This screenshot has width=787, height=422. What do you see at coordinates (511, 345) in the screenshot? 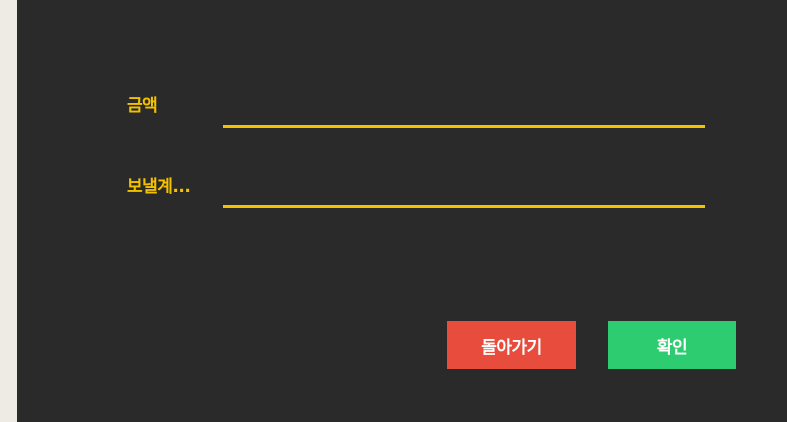
I see `back-button: 돌아가기` at bounding box center [511, 345].